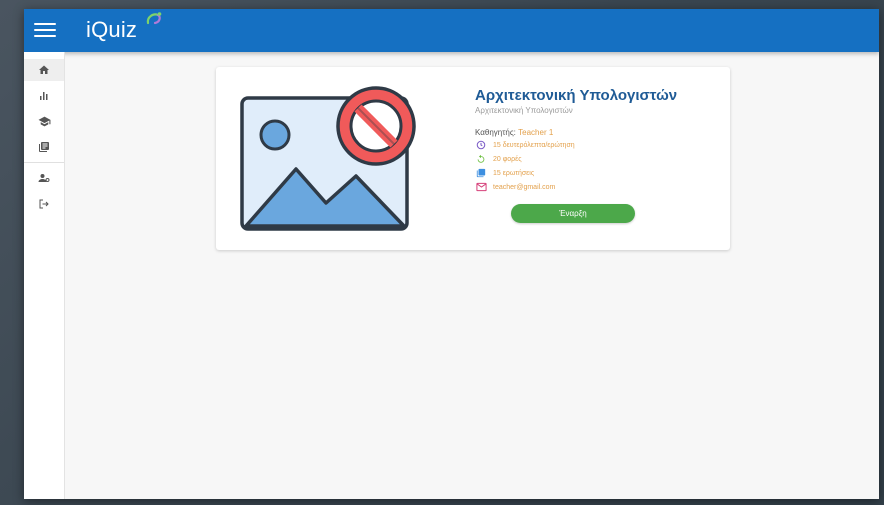 The height and width of the screenshot is (505, 884). What do you see at coordinates (534, 145) in the screenshot?
I see `time-per-question: 15 δευτερόλεπτα/ερώτηση` at bounding box center [534, 145].